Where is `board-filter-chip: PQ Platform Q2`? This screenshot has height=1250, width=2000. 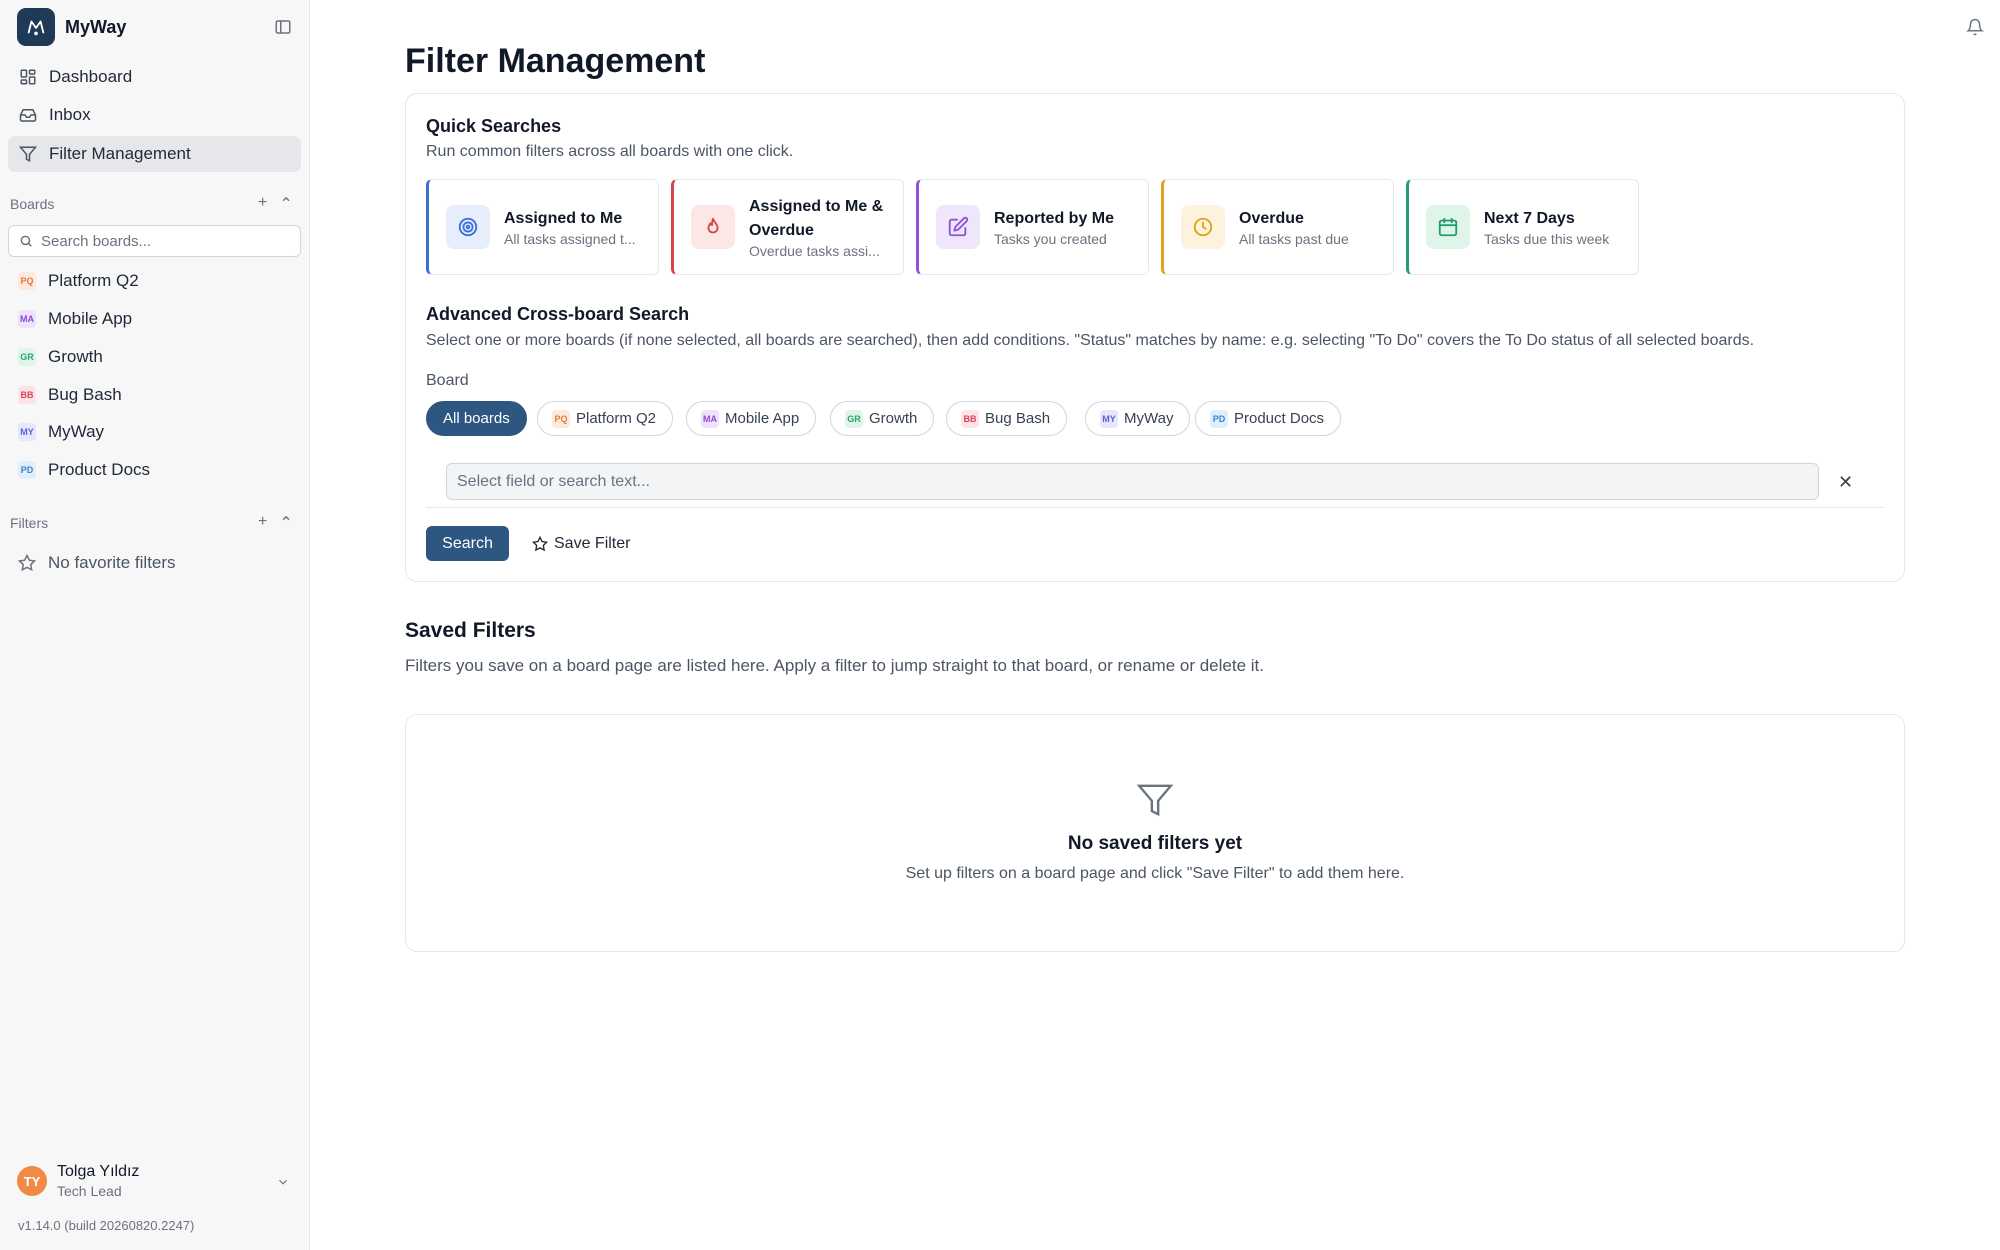 board-filter-chip: PQ Platform Q2 is located at coordinates (605, 418).